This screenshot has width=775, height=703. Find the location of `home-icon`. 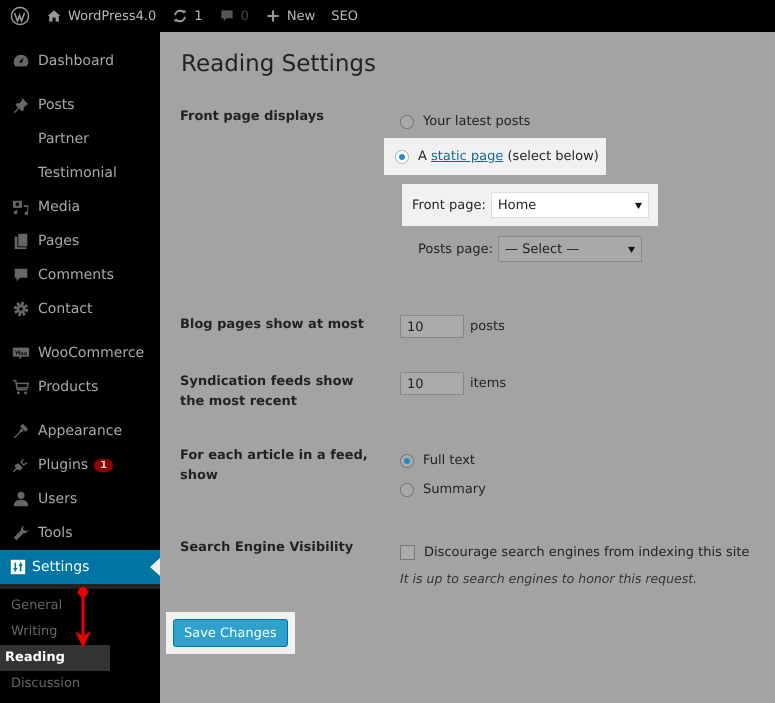

home-icon is located at coordinates (54, 16).